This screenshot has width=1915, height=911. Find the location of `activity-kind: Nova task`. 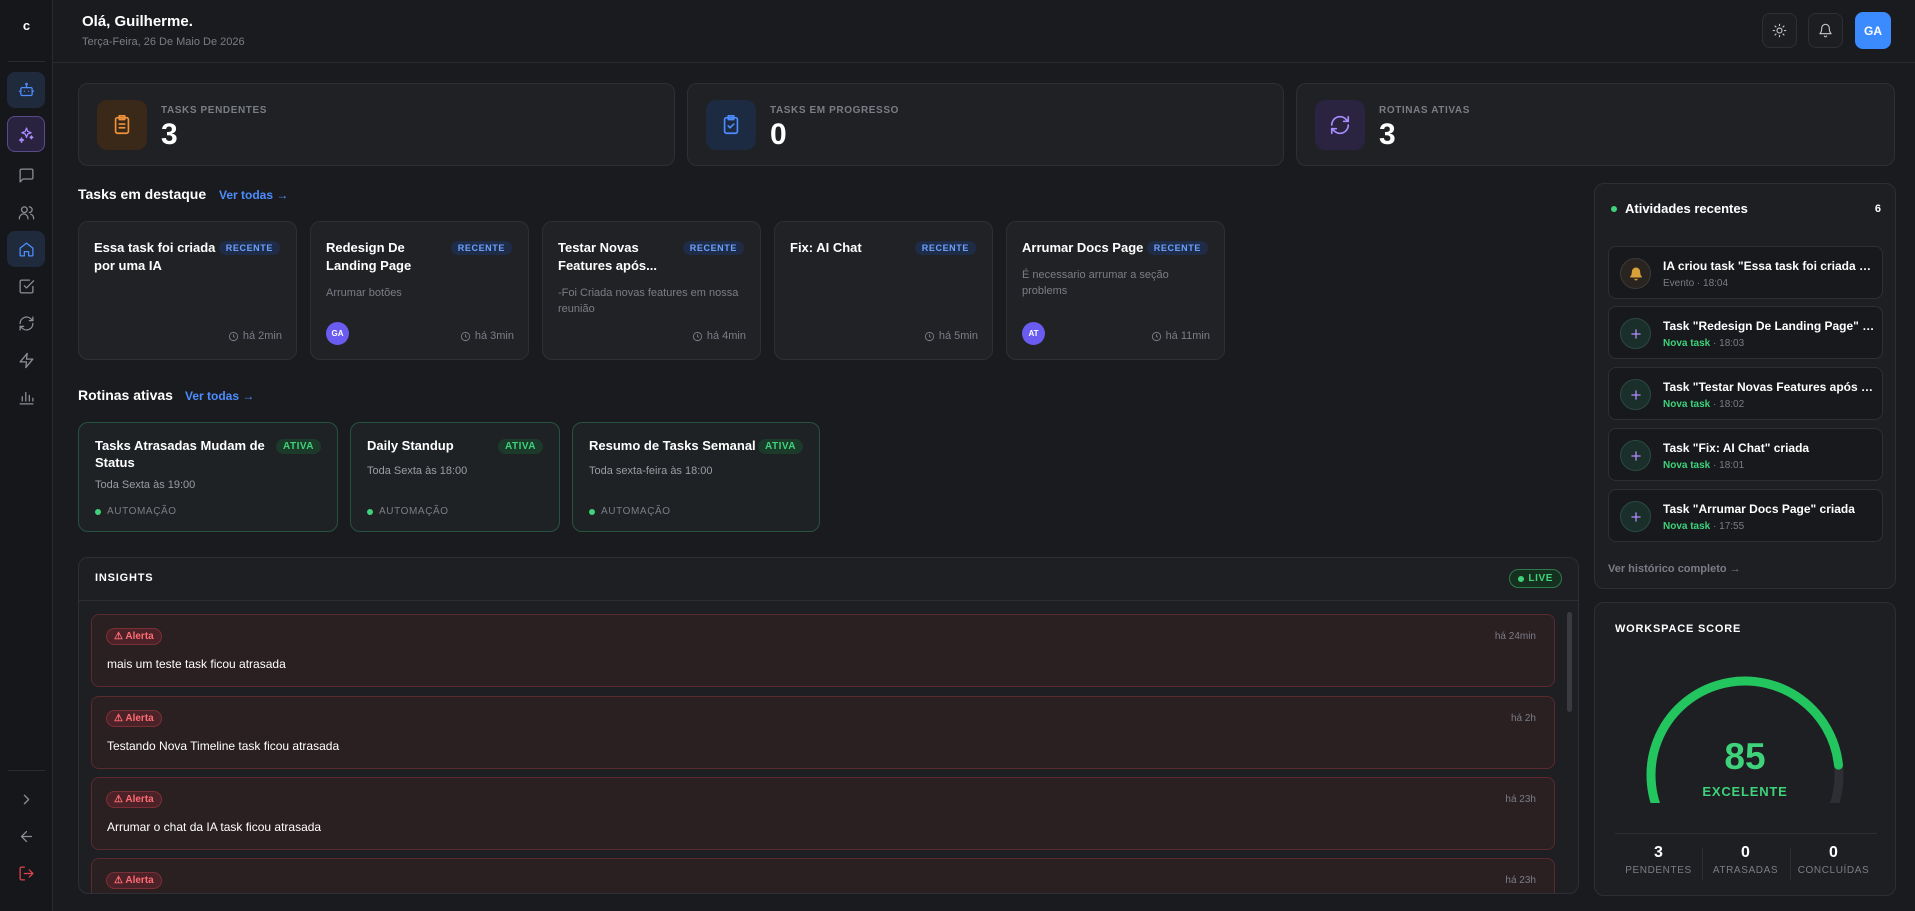

activity-kind: Nova task is located at coordinates (1687, 404).